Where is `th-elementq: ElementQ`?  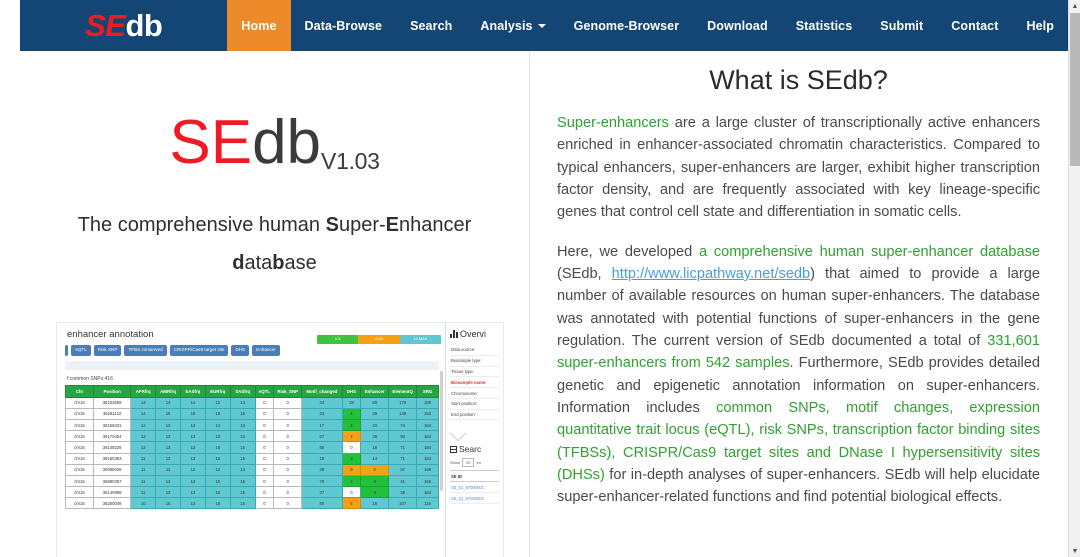
th-elementq: ElementQ is located at coordinates (403, 391).